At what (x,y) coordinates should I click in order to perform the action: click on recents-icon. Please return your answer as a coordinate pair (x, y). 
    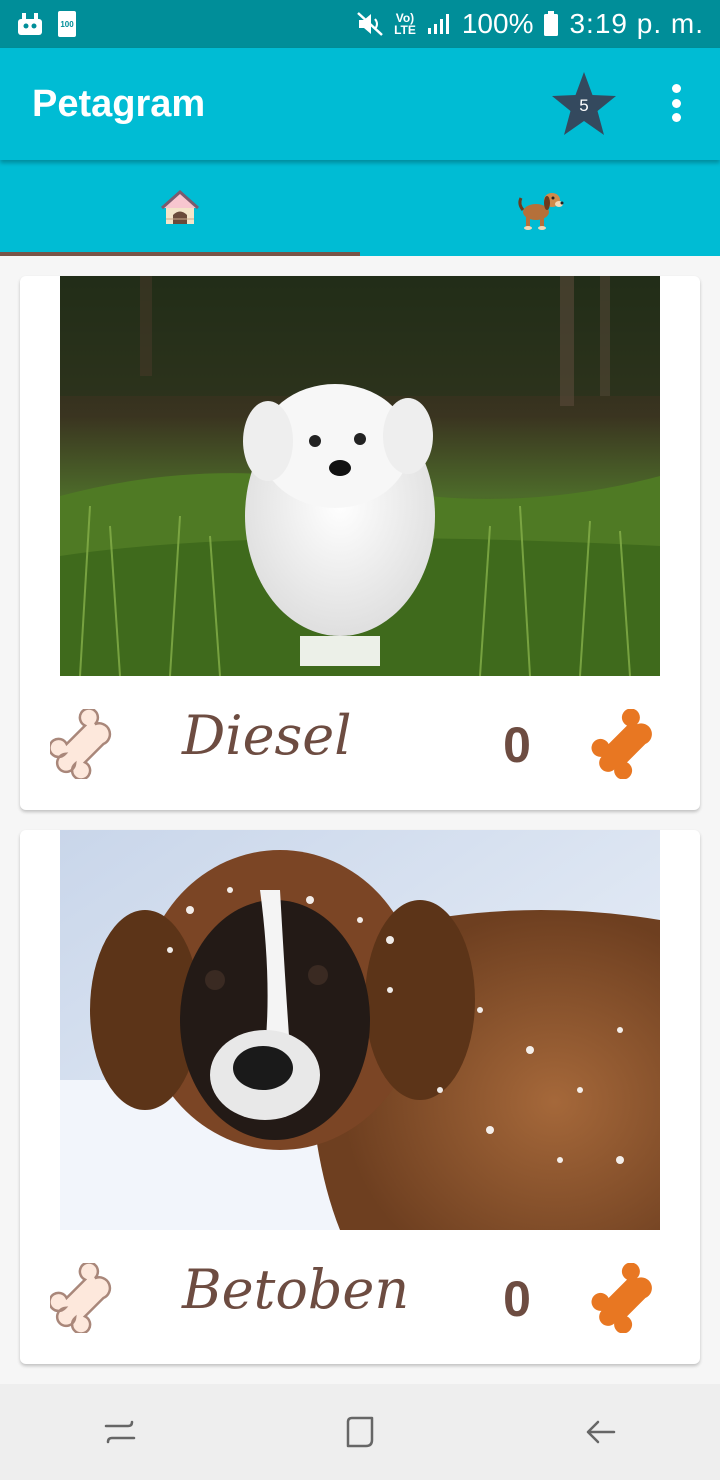
    Looking at the image, I should click on (120, 1432).